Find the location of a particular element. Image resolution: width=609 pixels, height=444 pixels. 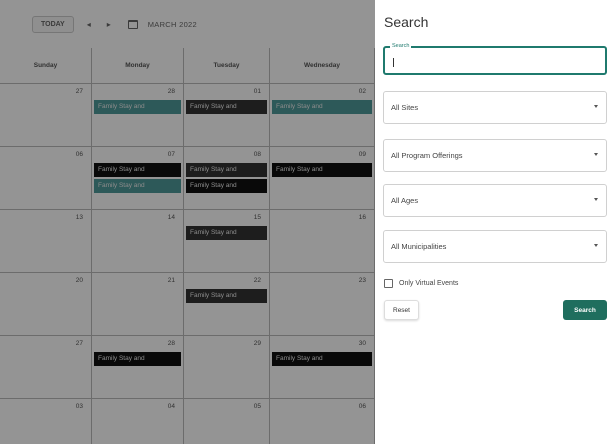

weekday-header: Sunday Monday Tuesday Wednesday is located at coordinates (187, 66).